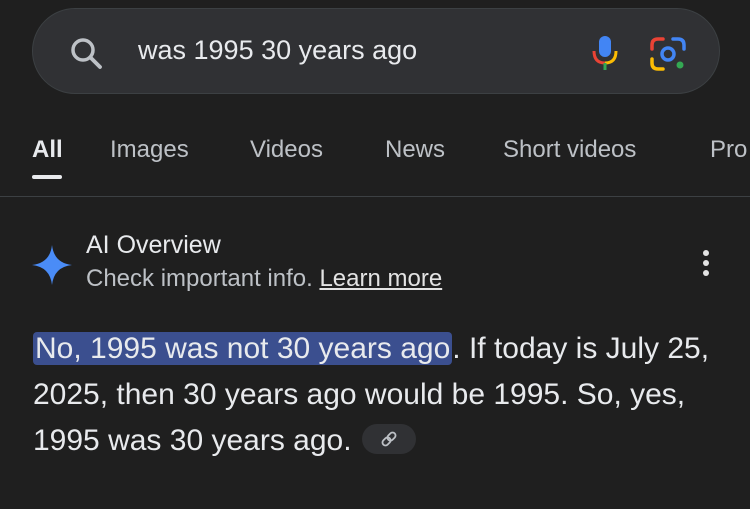  I want to click on tab-short-videos: Short videos, so click(569, 150).